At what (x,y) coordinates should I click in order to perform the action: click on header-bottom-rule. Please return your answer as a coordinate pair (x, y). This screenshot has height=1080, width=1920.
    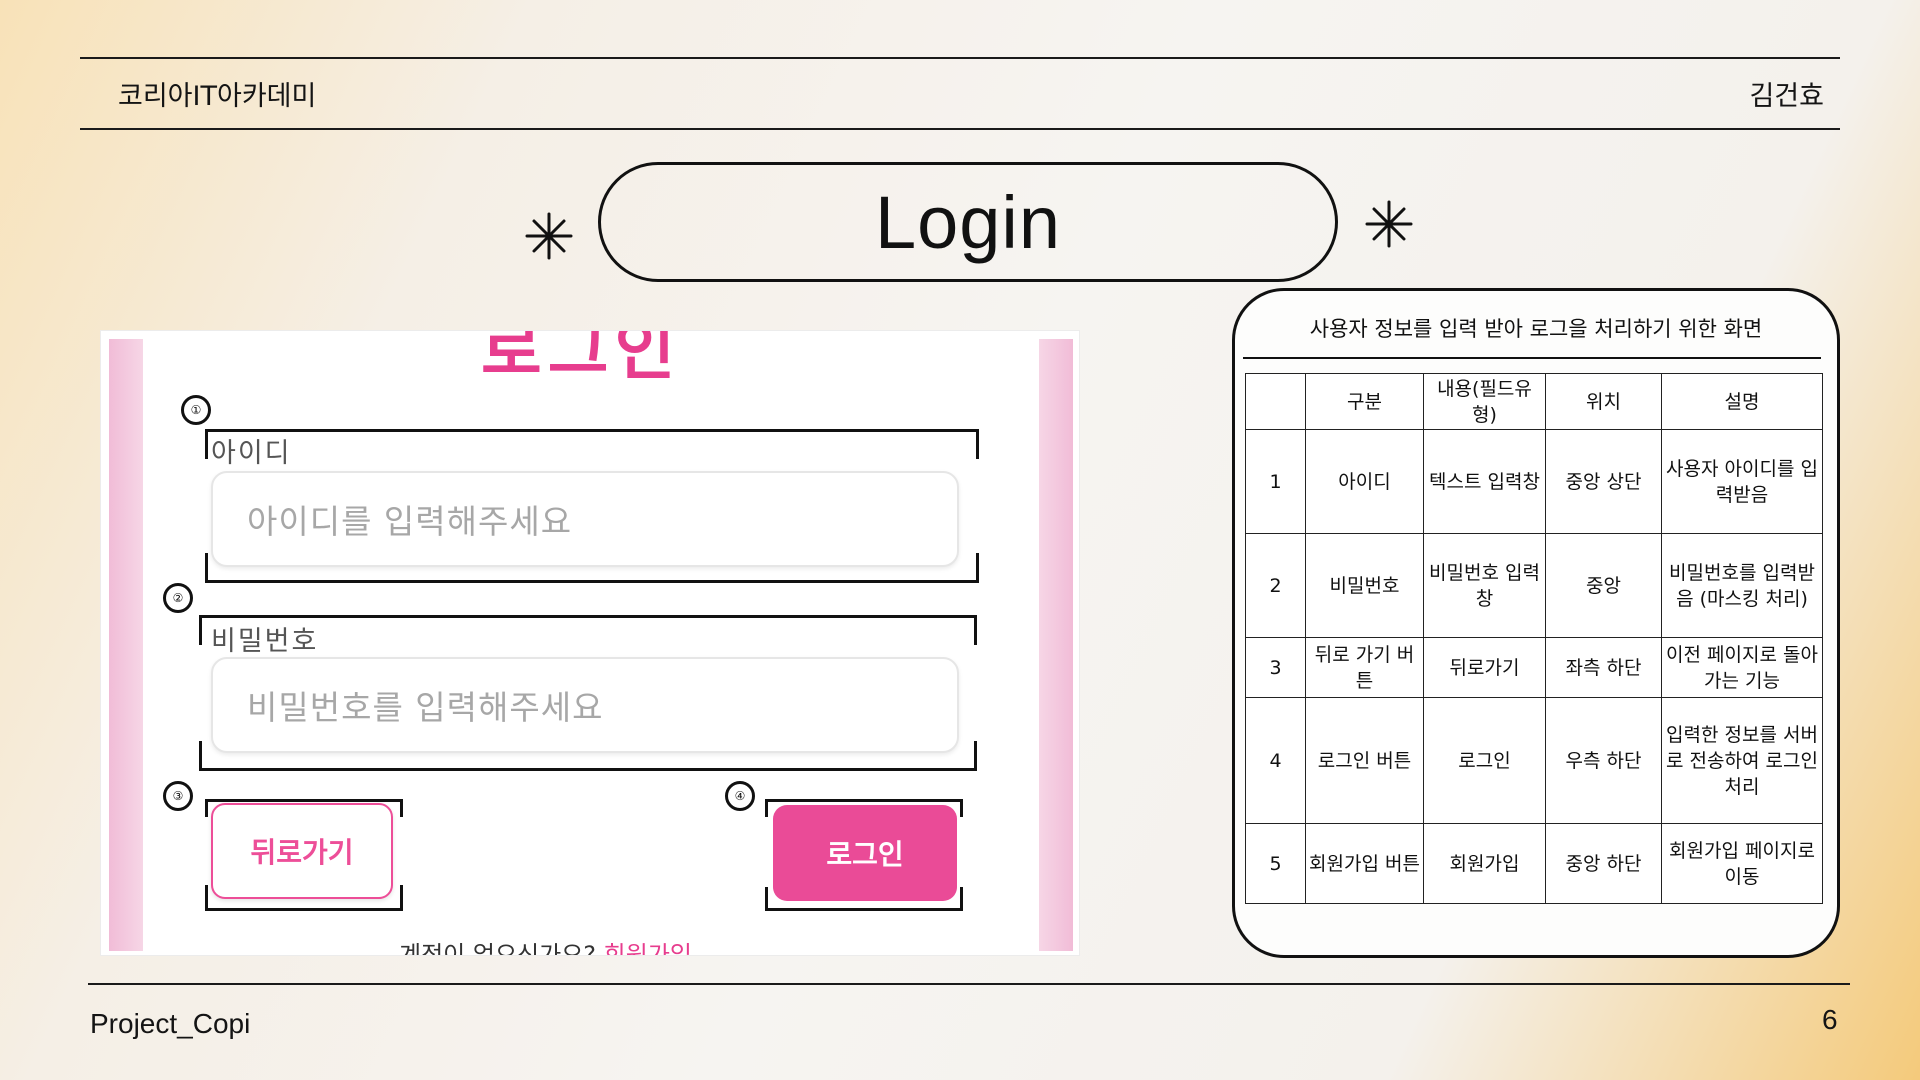
    Looking at the image, I should click on (960, 129).